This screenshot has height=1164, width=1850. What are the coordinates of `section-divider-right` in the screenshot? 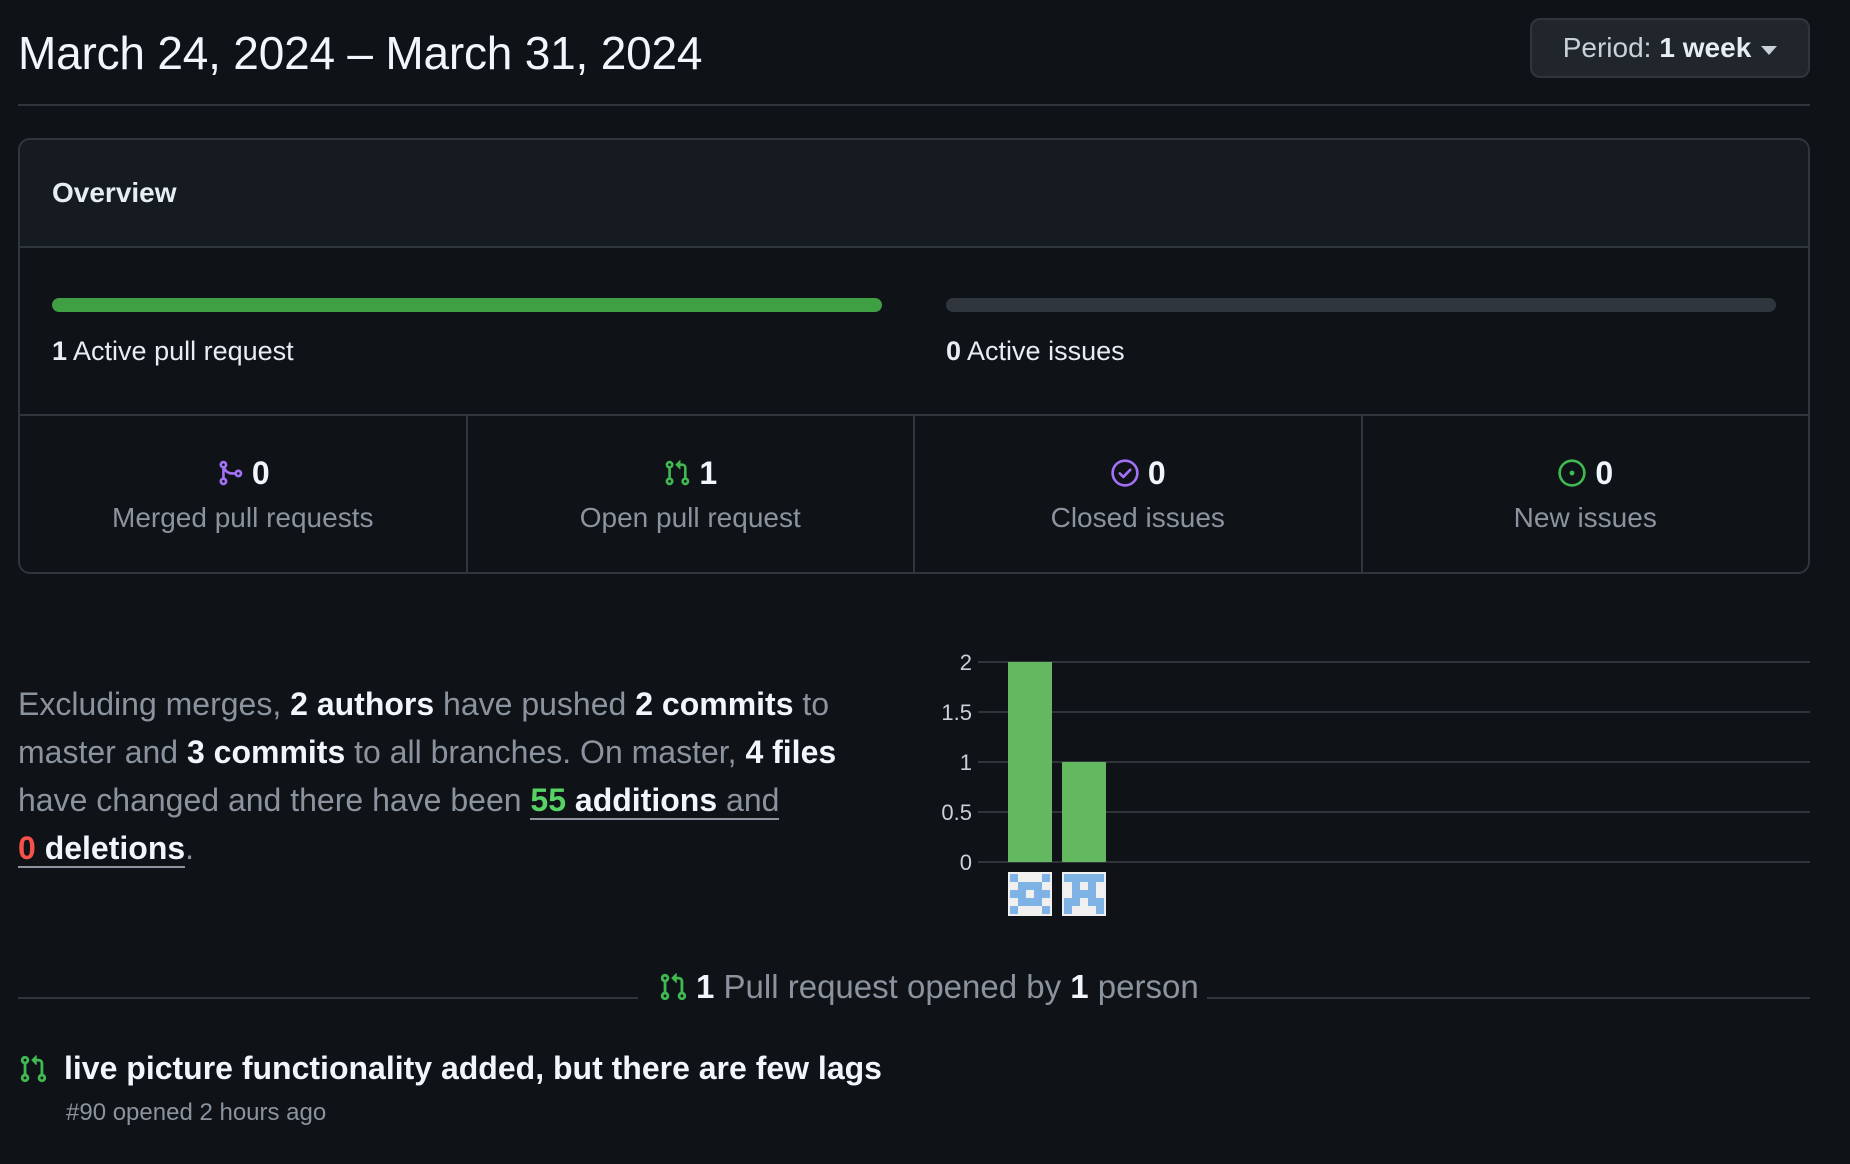 It's located at (1500, 998).